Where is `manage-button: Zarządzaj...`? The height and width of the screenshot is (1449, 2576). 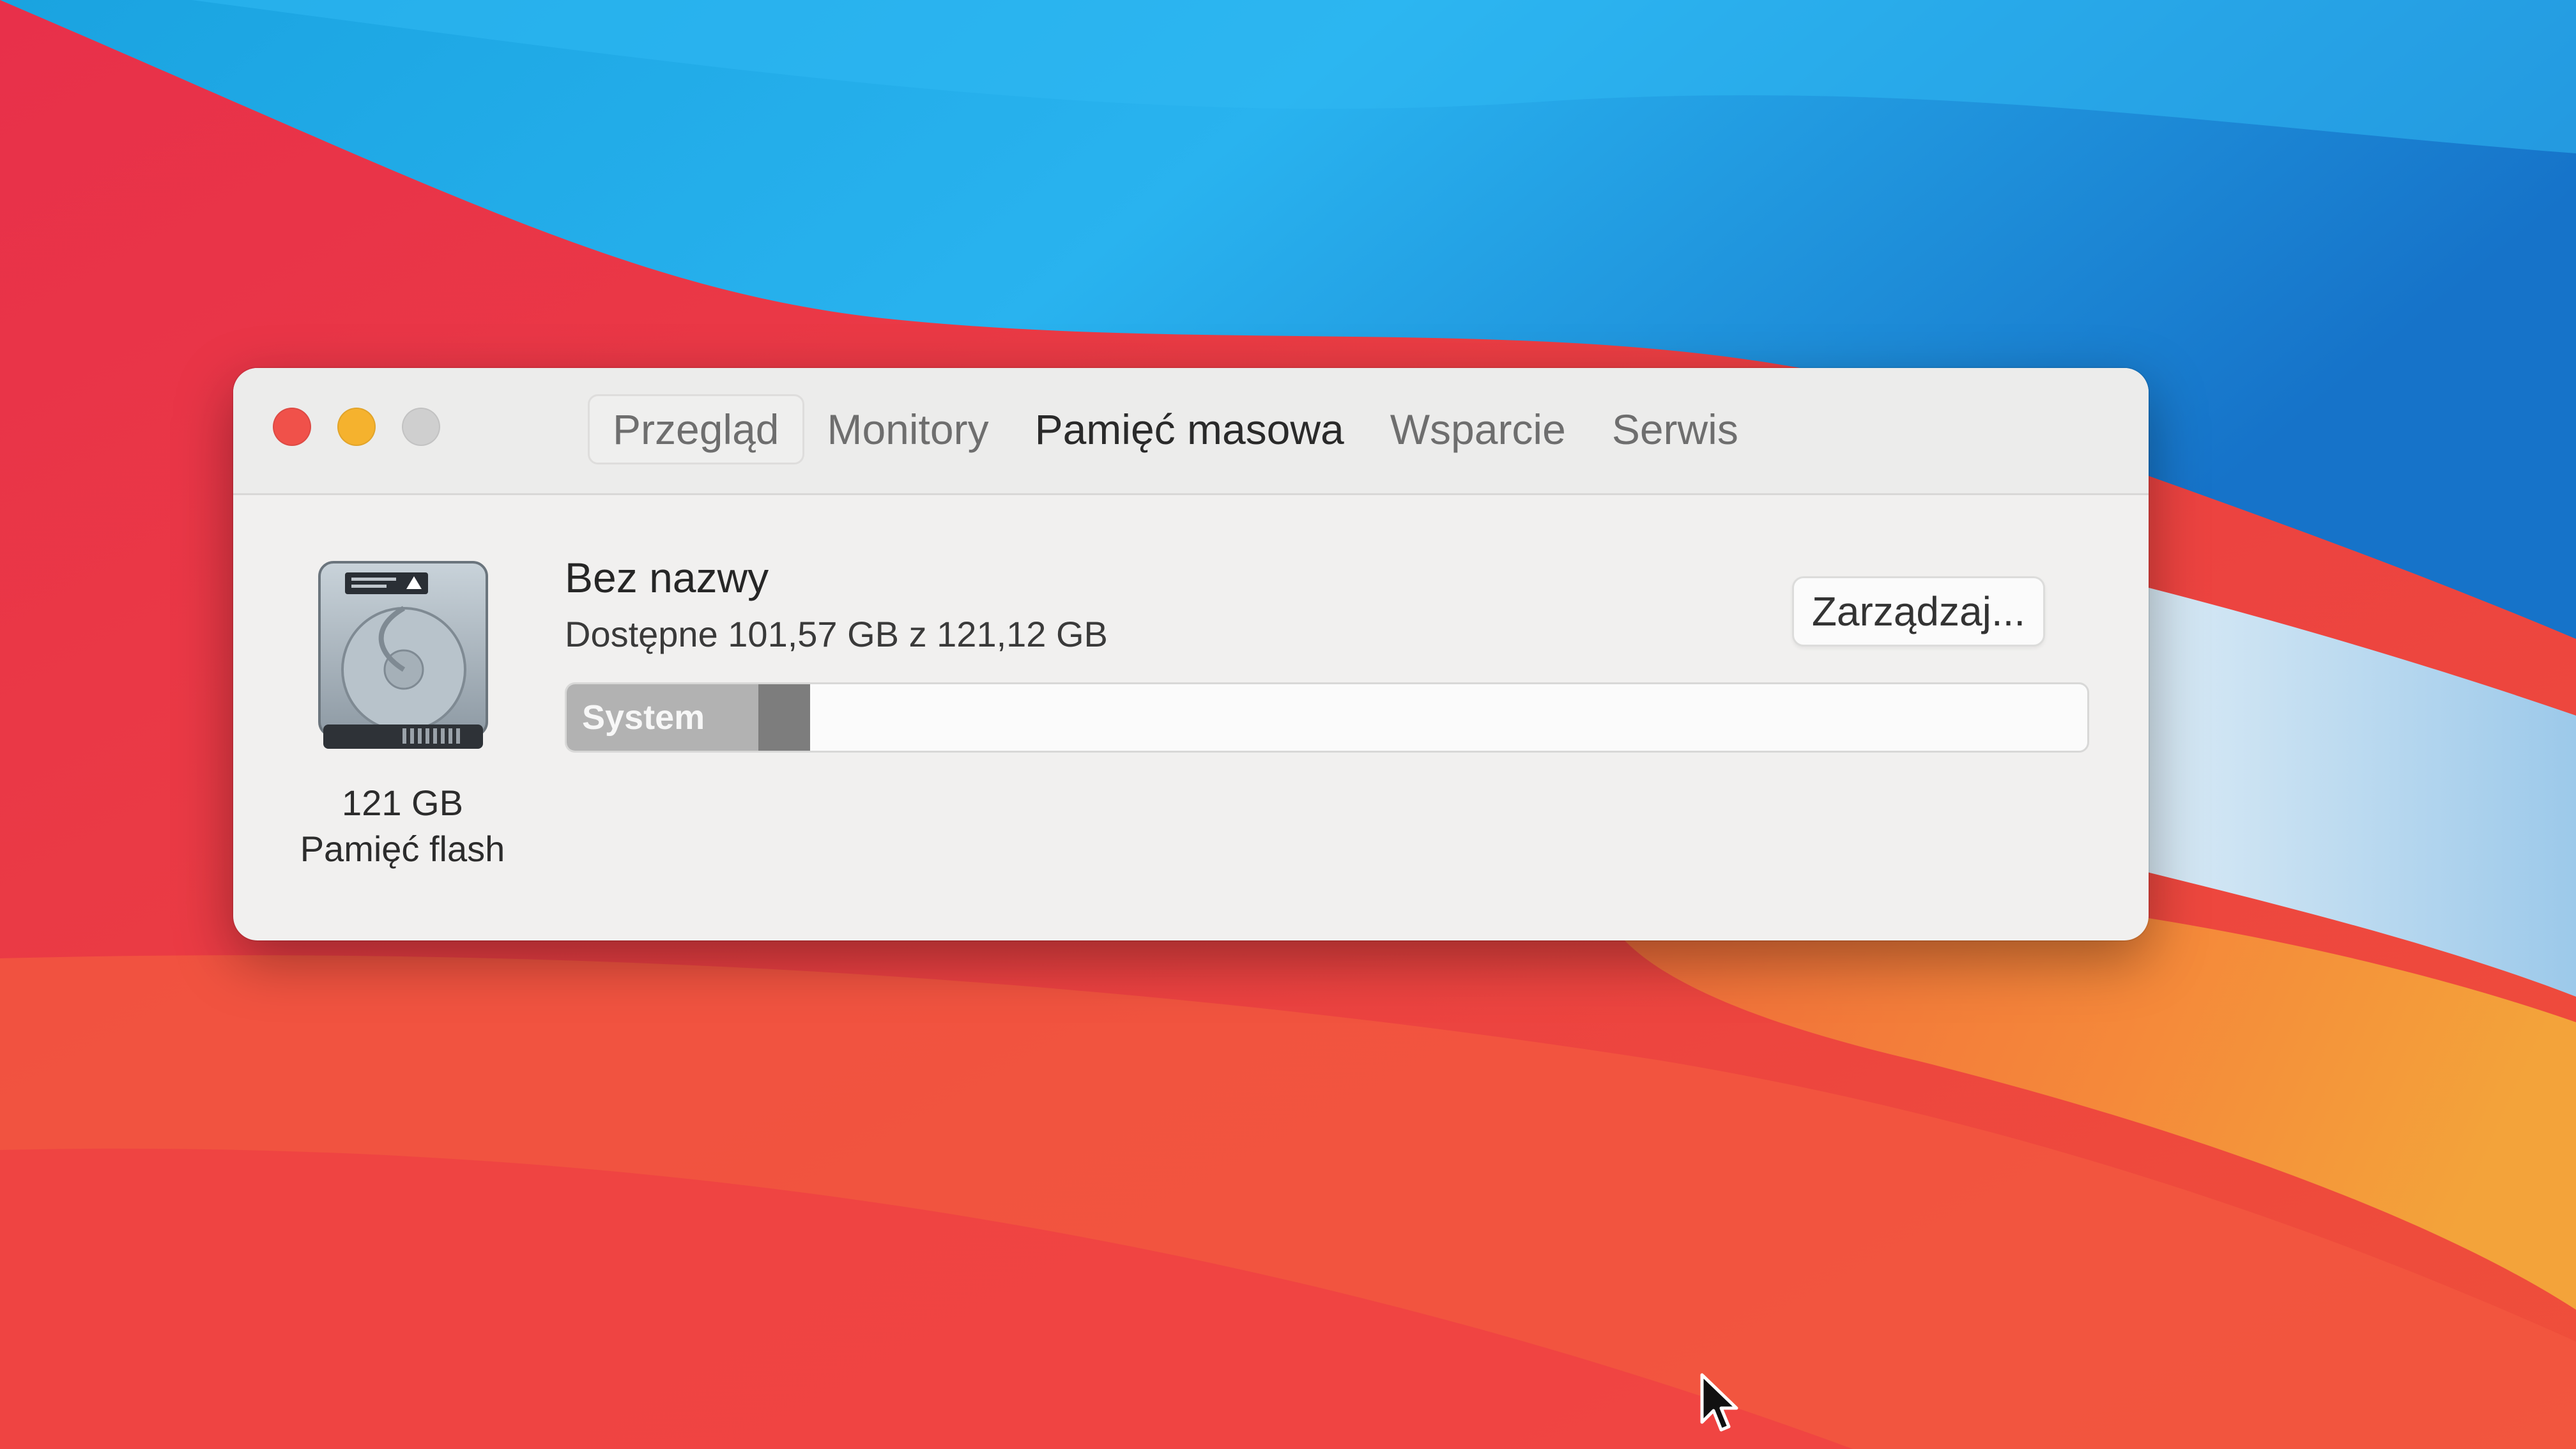 manage-button: Zarządzaj... is located at coordinates (1918, 611).